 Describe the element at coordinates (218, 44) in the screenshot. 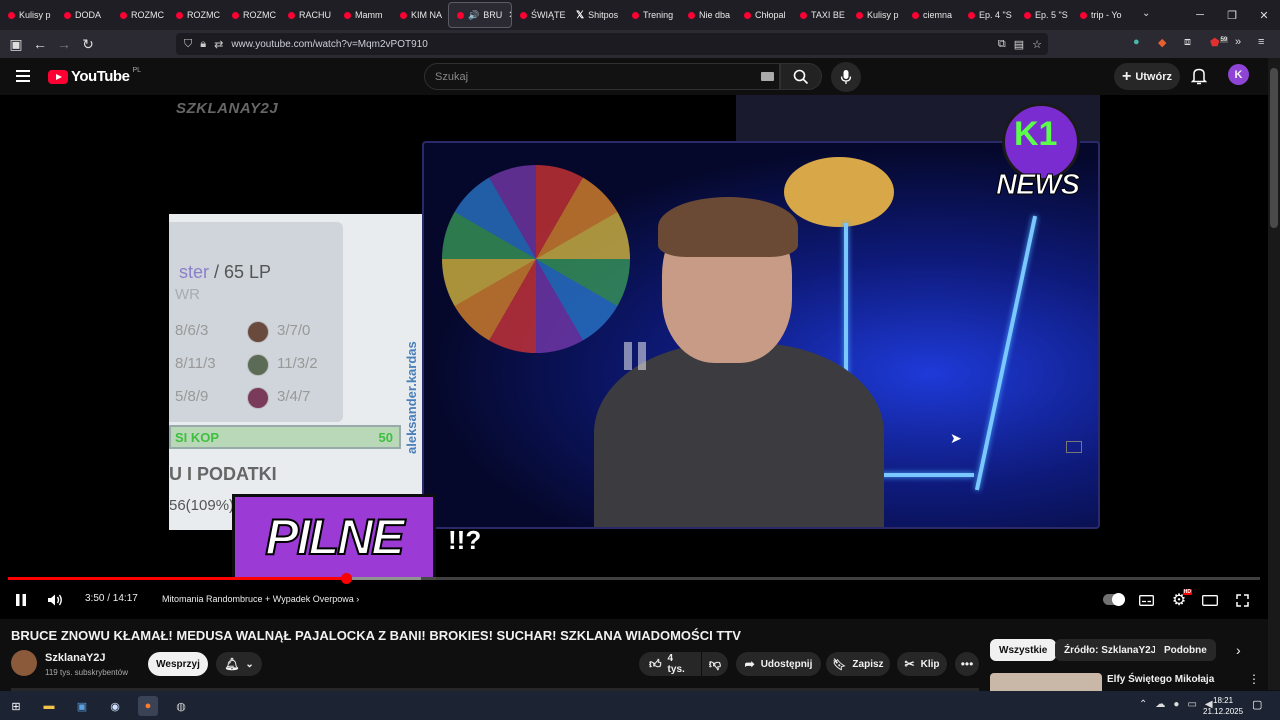

I see `permissions-icon: ⇄` at that location.